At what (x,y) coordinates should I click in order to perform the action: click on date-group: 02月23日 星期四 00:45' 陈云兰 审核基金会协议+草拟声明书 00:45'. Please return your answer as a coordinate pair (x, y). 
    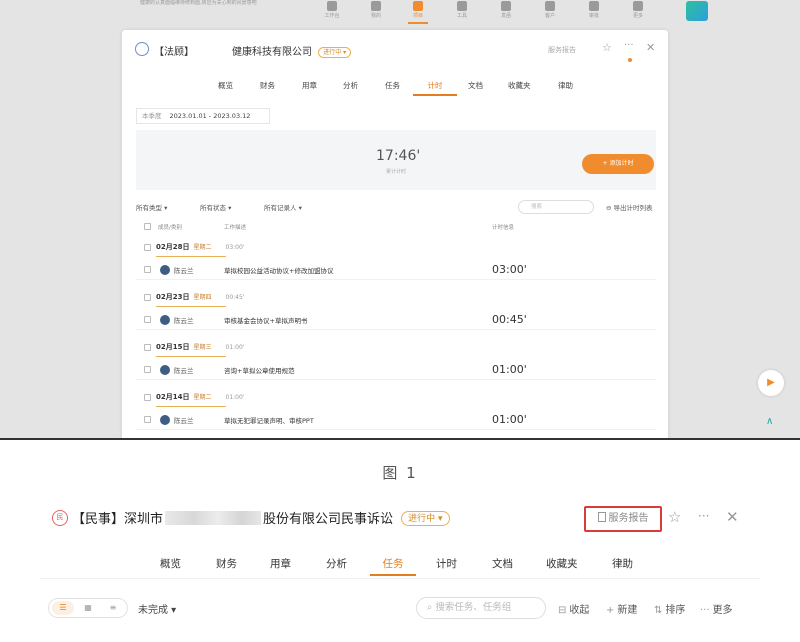
    Looking at the image, I should click on (396, 317).